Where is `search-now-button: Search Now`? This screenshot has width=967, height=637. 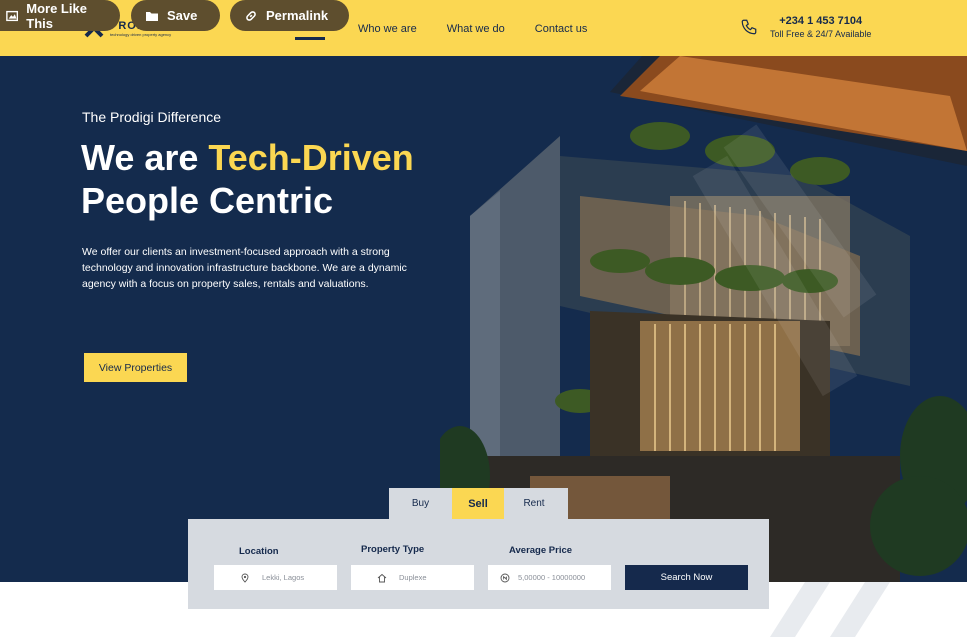
search-now-button: Search Now is located at coordinates (686, 577).